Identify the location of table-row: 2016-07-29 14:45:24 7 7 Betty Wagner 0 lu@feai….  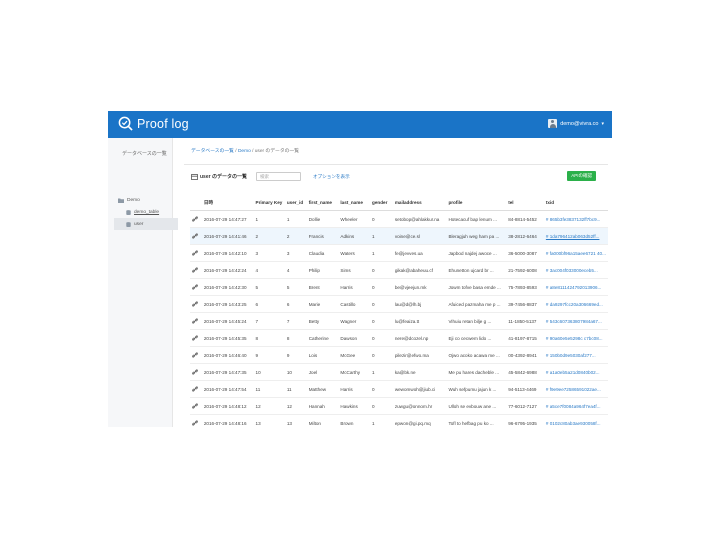
(399, 321).